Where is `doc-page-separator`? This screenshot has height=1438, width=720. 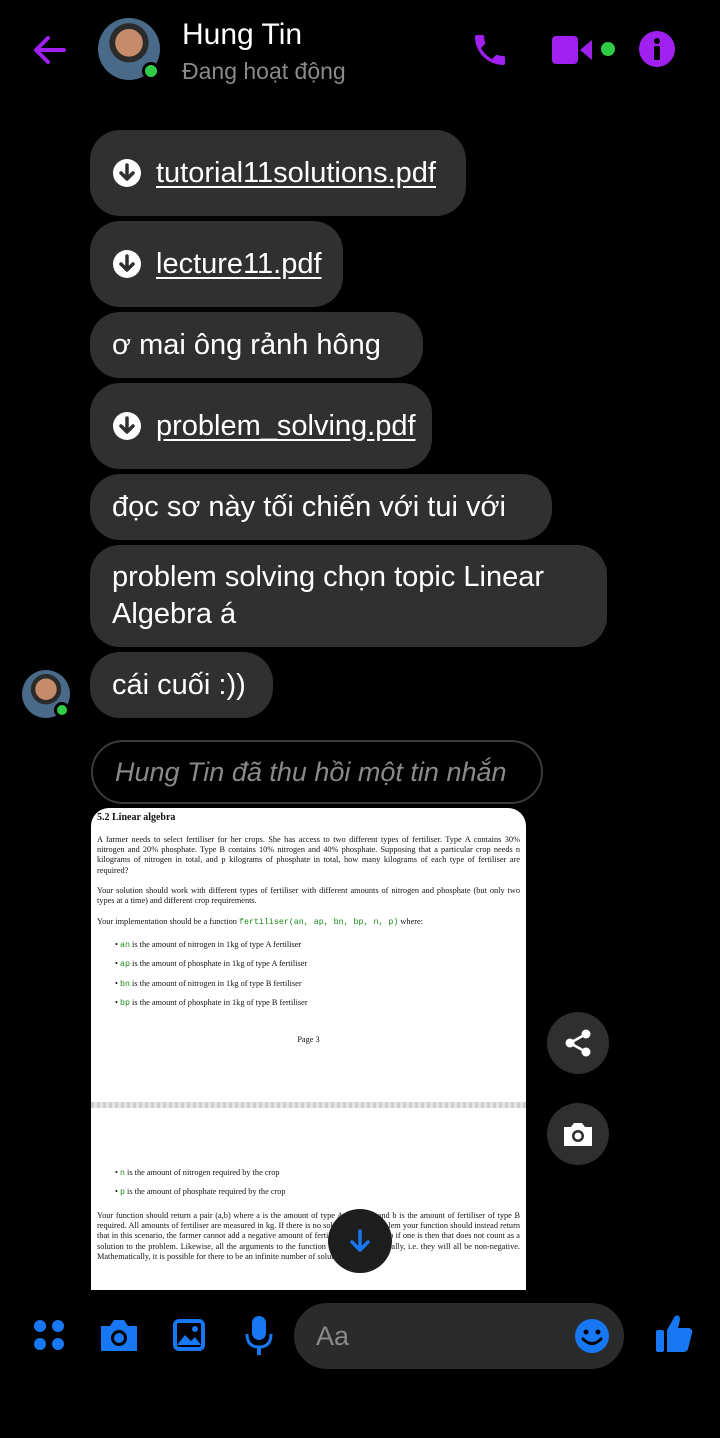 doc-page-separator is located at coordinates (308, 1105).